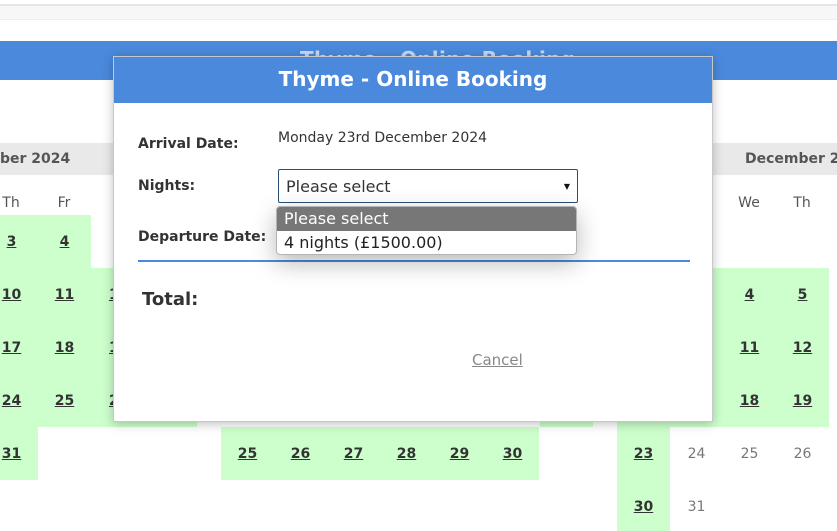 The width and height of the screenshot is (837, 531). What do you see at coordinates (202, 237) in the screenshot?
I see `departure-date-label: Departure Date:` at bounding box center [202, 237].